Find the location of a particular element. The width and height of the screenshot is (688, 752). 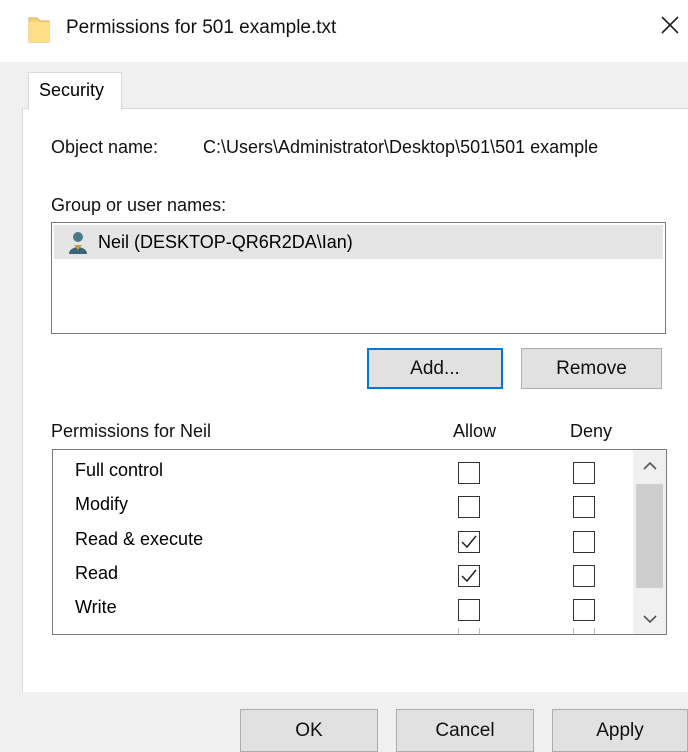

permissions-label: Permissions for Neil is located at coordinates (131, 431).